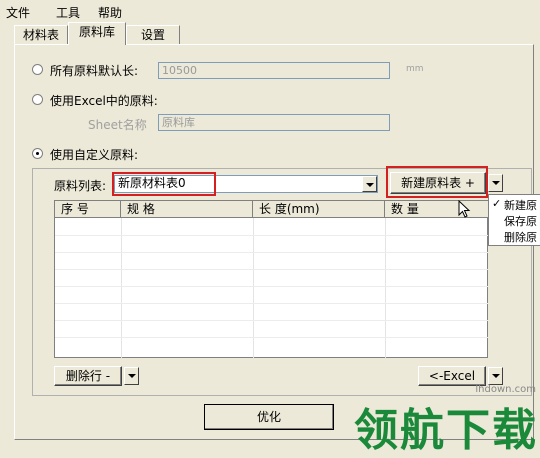  Describe the element at coordinates (446, 430) in the screenshot. I see `watermark-text: 领航下载` at that location.